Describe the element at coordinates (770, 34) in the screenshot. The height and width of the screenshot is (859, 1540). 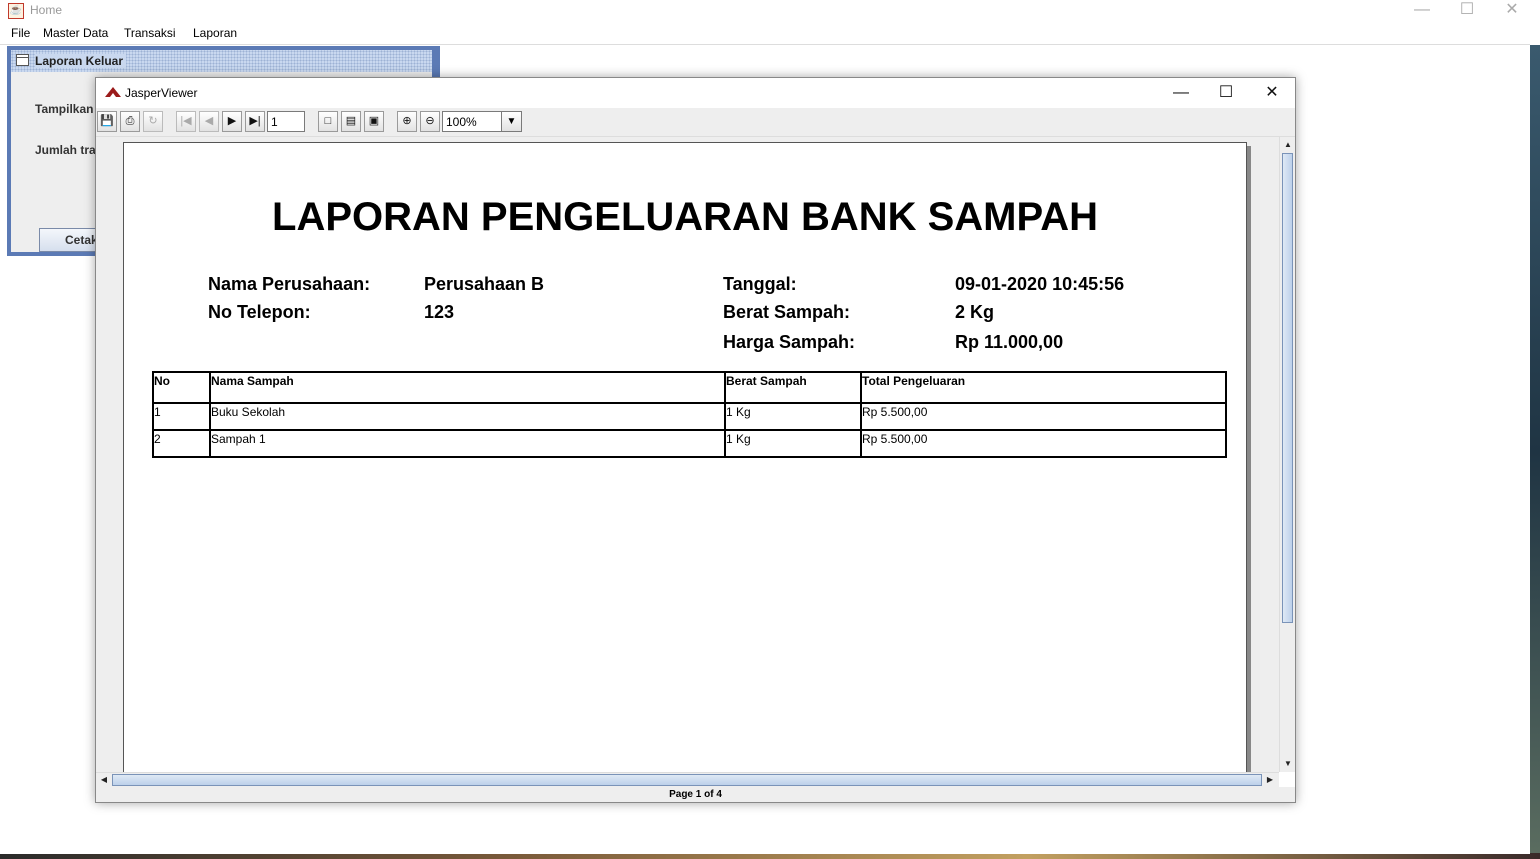
I see `menu-bar: File Master Data Transaksi Laporan` at that location.